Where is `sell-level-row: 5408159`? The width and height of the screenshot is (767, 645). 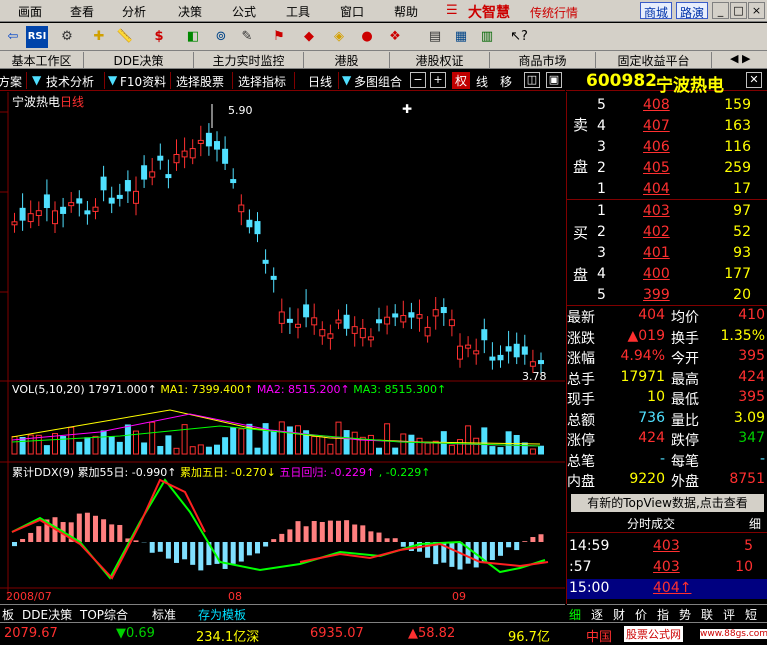 sell-level-row: 5408159 is located at coordinates (667, 106).